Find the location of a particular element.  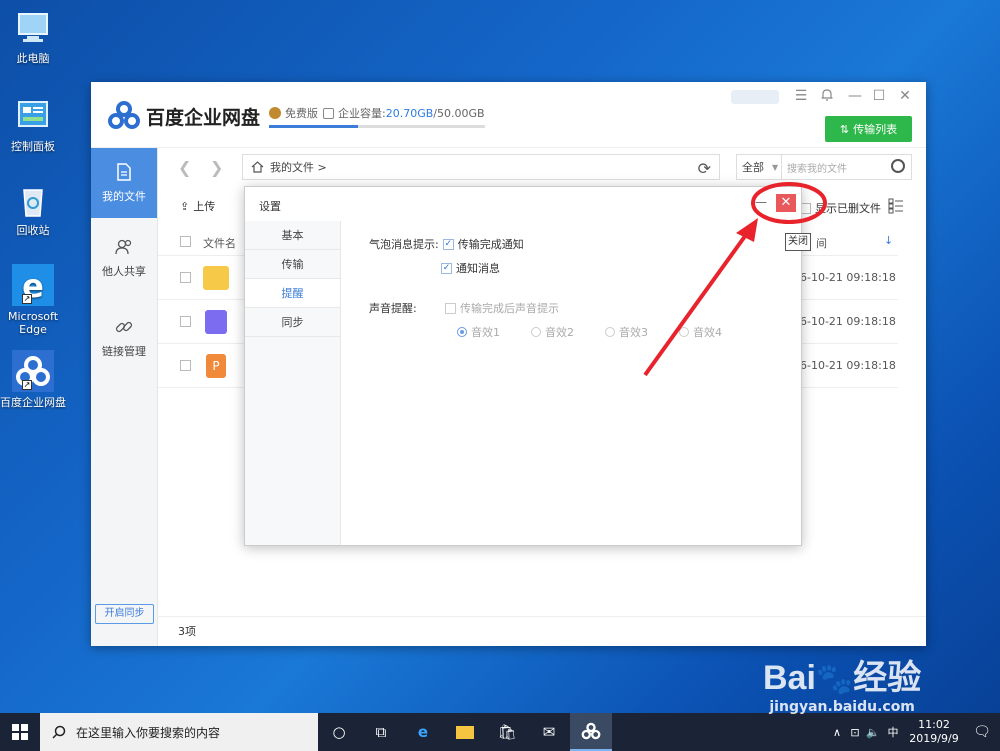

effect-4-radio is located at coordinates (684, 332).